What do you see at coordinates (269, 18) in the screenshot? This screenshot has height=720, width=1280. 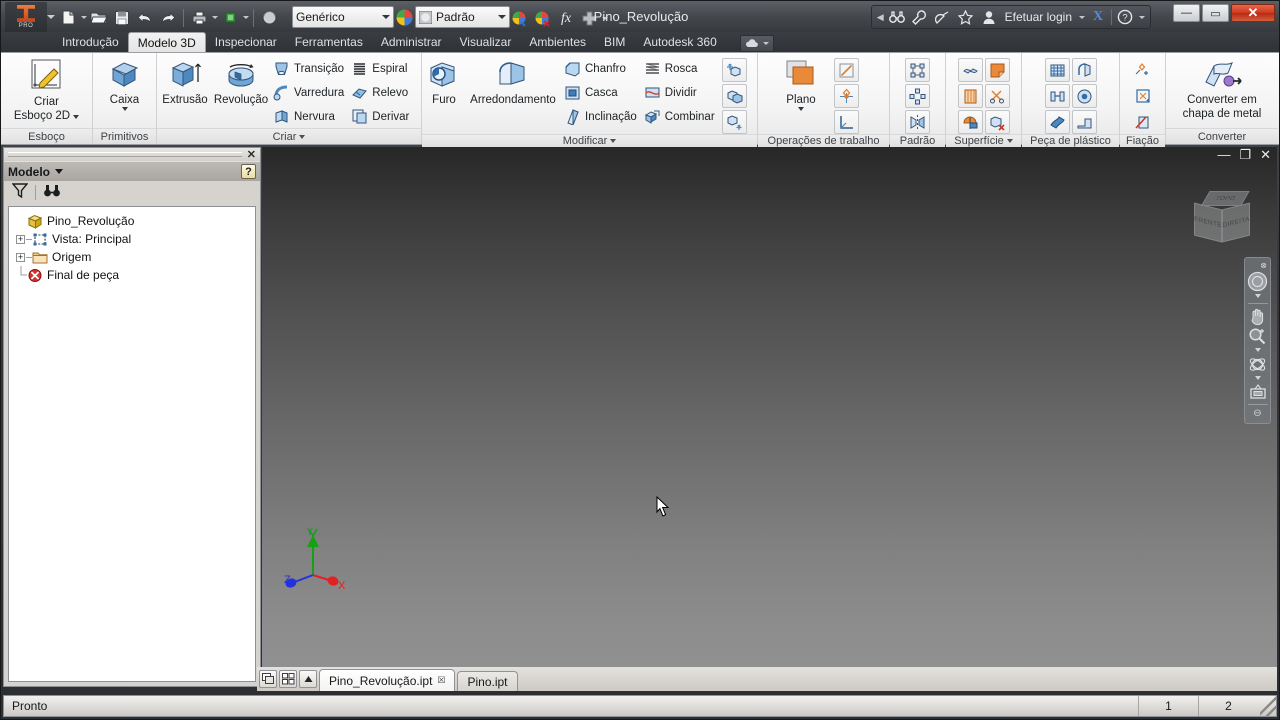 I see `appearance-sphere-icon` at bounding box center [269, 18].